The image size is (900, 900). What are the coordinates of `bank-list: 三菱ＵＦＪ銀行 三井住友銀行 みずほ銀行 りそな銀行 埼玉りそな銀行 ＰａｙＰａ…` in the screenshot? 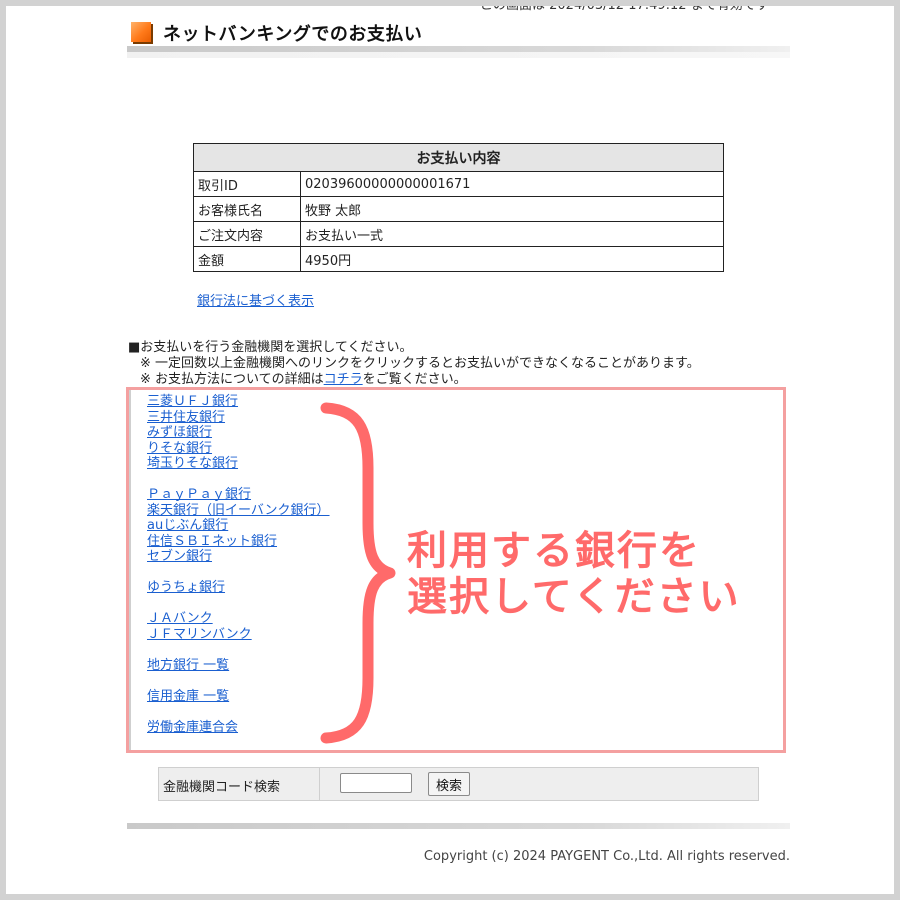 It's located at (238, 564).